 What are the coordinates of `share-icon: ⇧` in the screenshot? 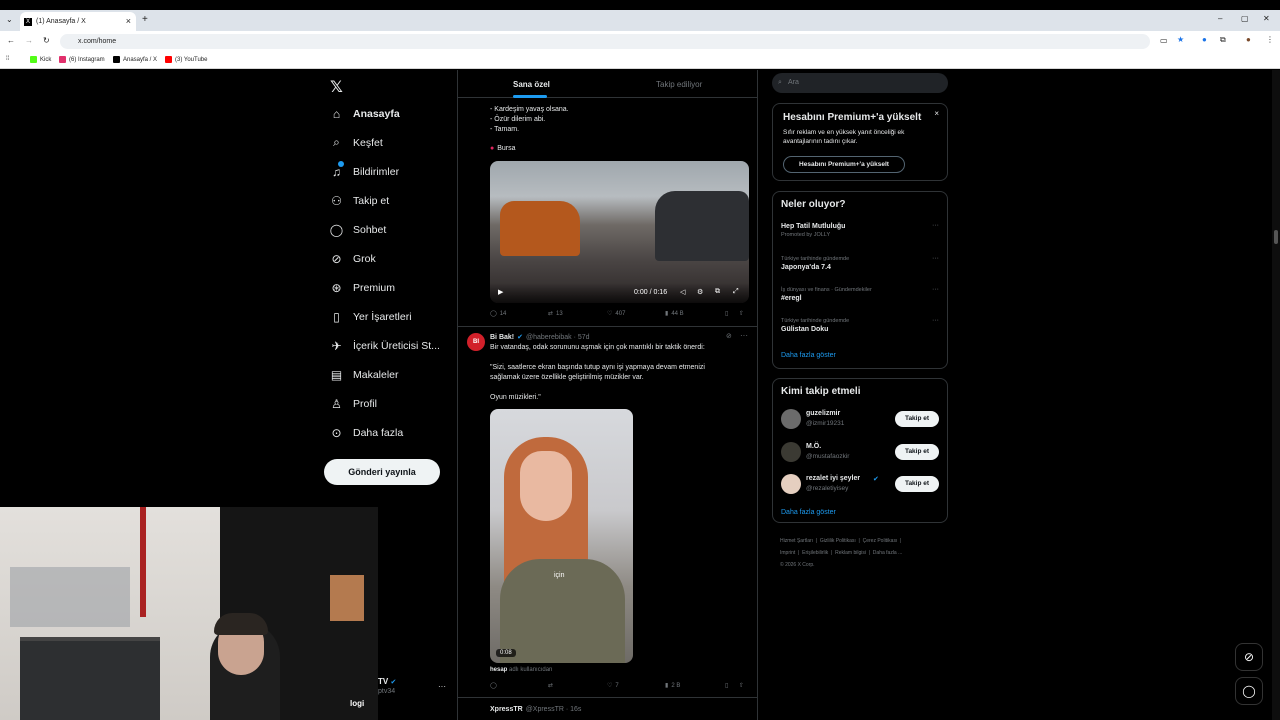 It's located at (742, 314).